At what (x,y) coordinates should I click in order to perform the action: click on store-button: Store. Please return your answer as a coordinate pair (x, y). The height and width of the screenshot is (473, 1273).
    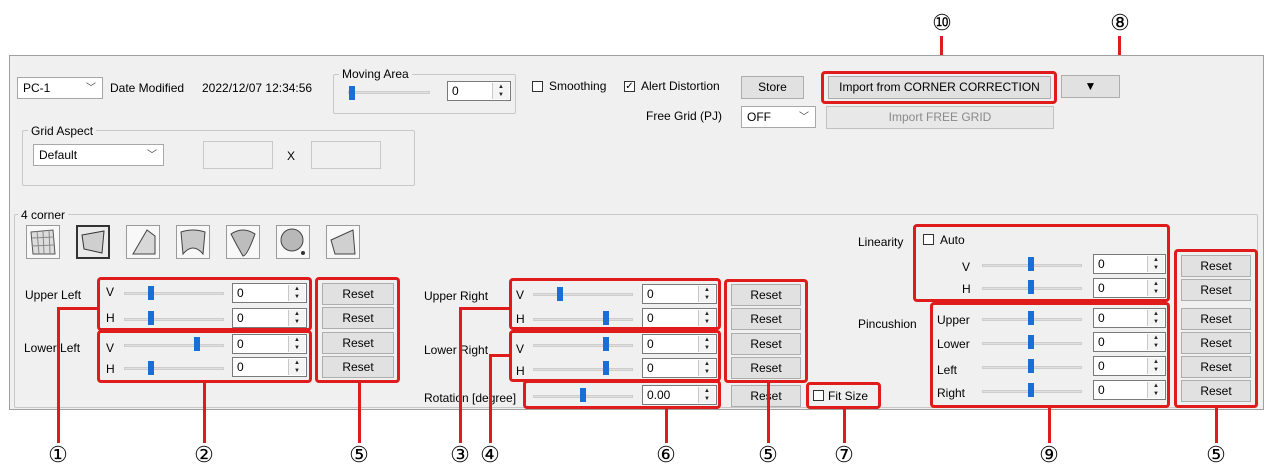
    Looking at the image, I should click on (772, 87).